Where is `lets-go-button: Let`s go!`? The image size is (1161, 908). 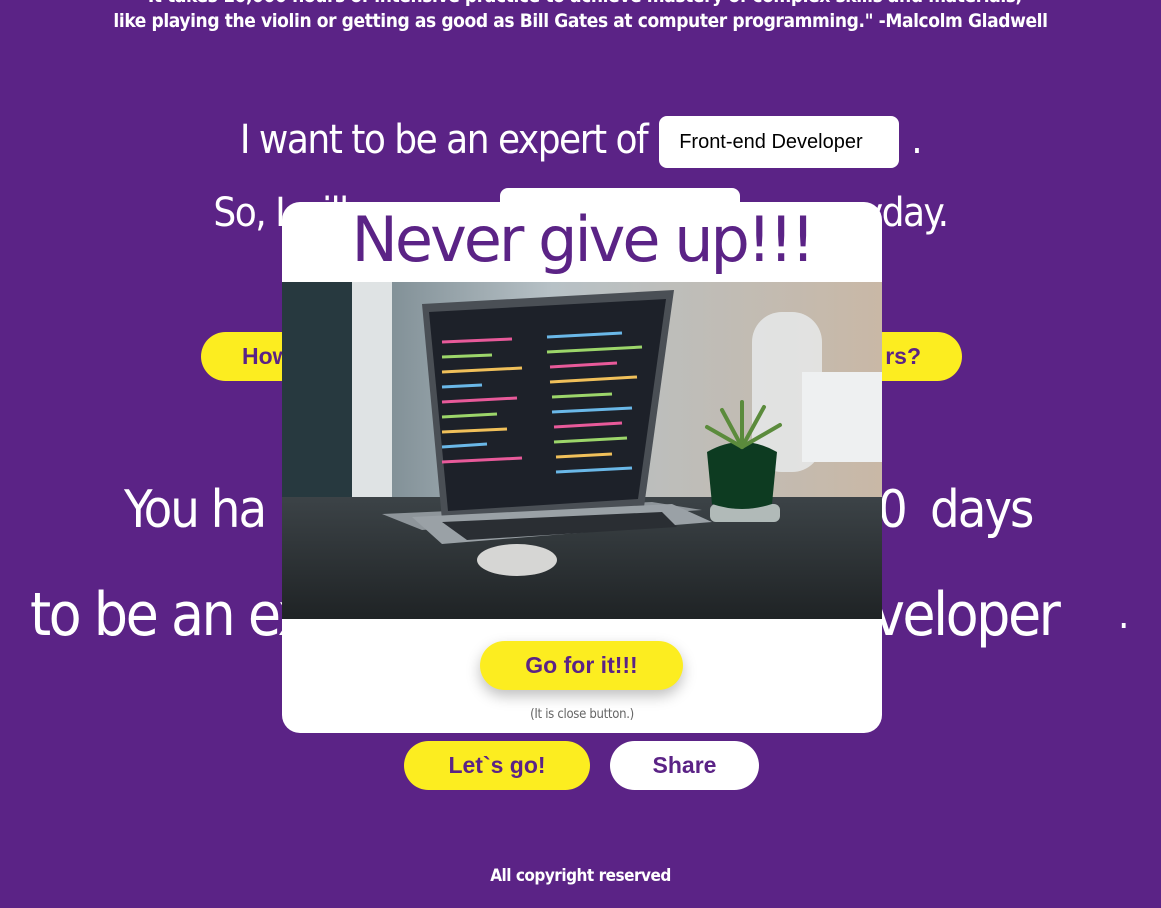 lets-go-button: Let`s go! is located at coordinates (497, 765).